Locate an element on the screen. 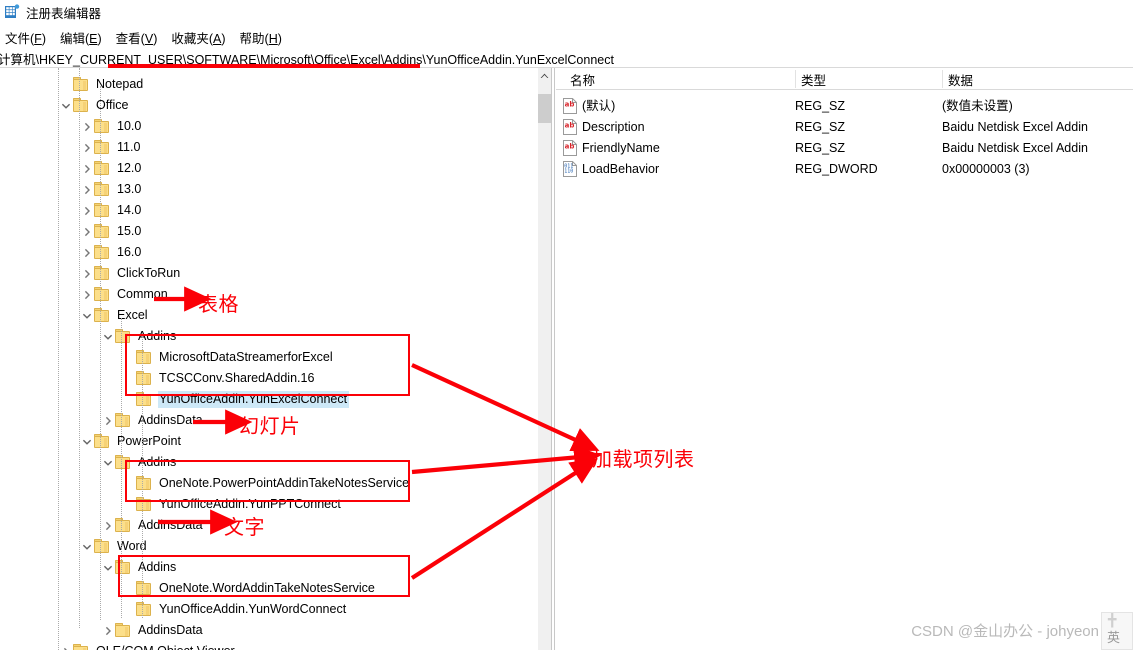 This screenshot has height=650, width=1133. tree-vertical-scrollbar is located at coordinates (544, 359).